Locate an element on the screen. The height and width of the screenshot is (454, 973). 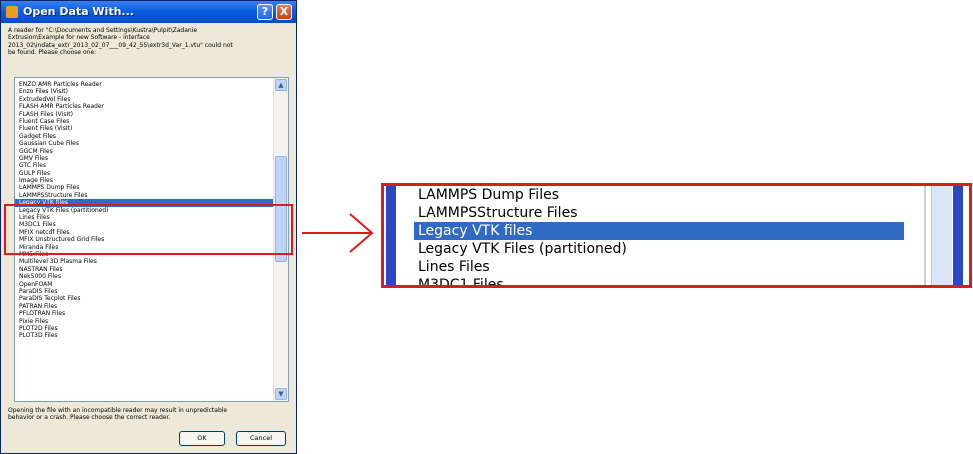
zoom-scrollbar is located at coordinates (941, 235).